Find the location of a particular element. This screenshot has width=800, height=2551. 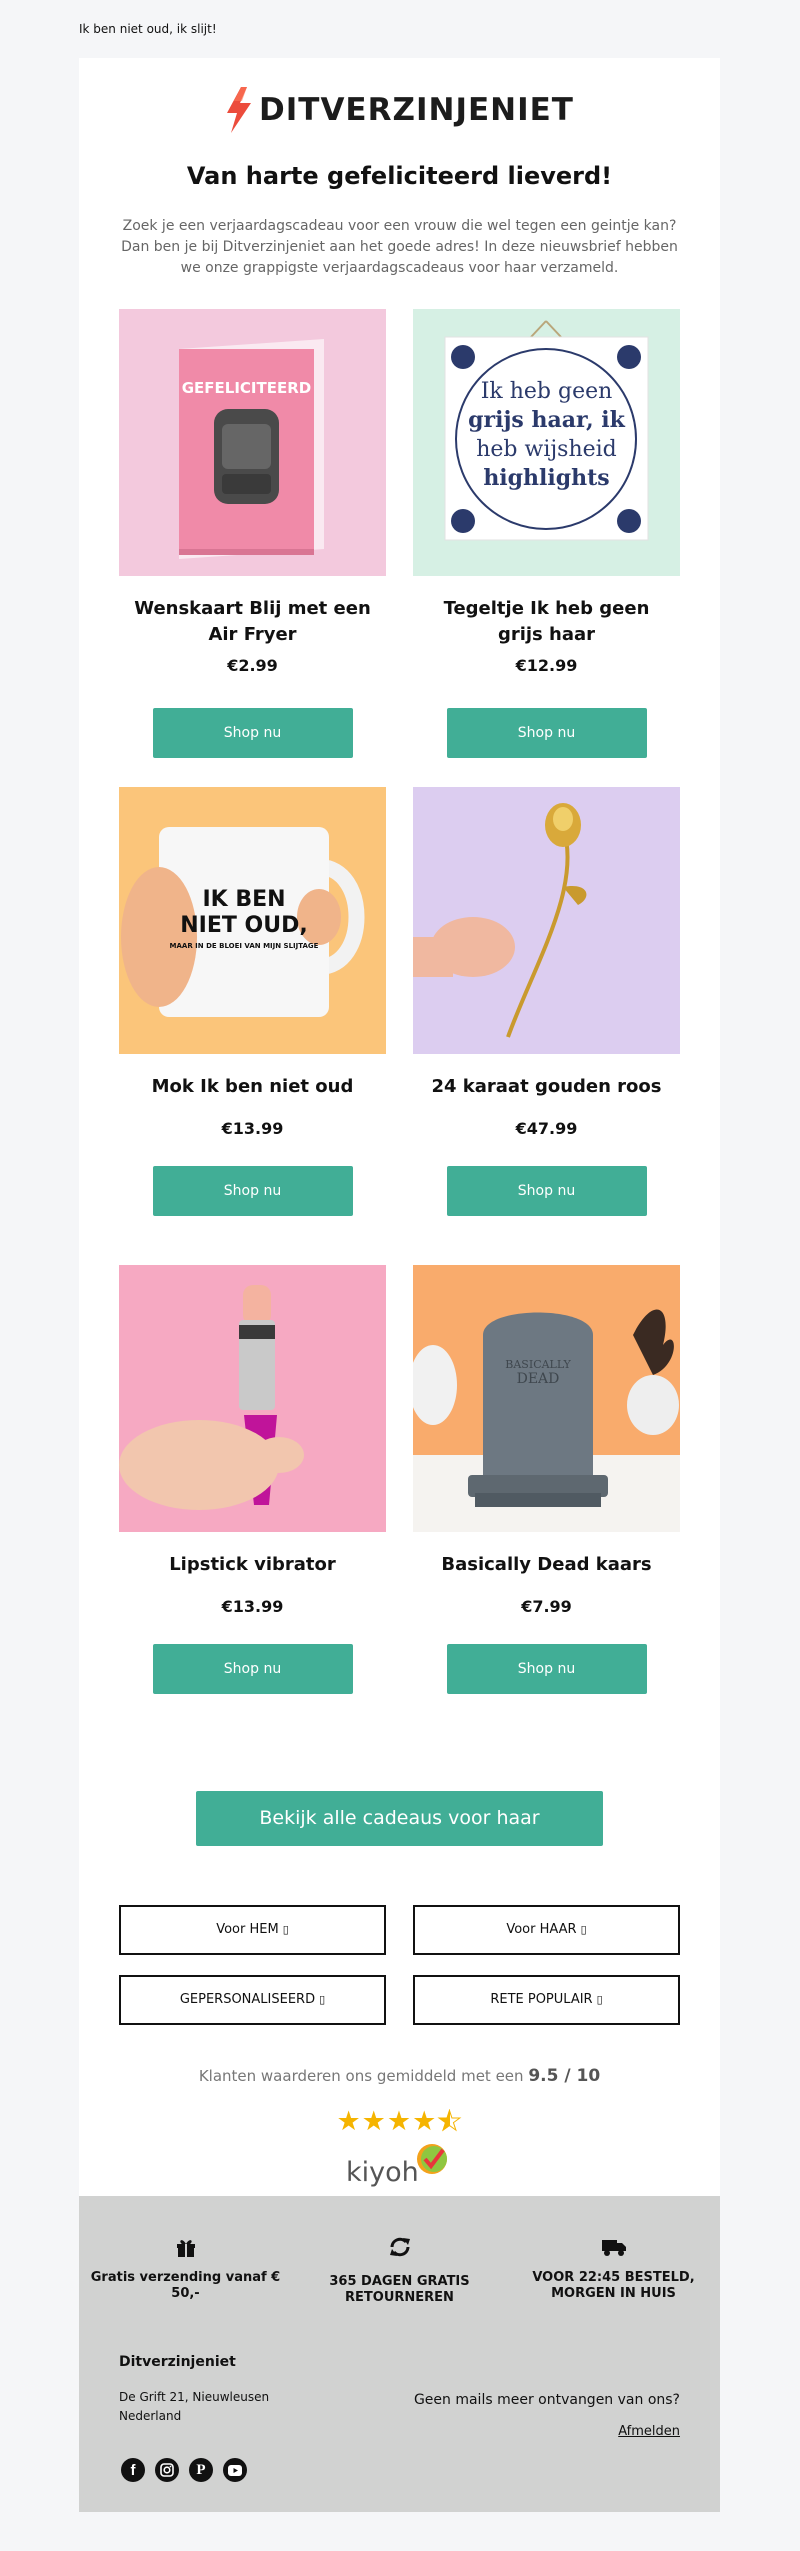

brand-logo: DITVERZINJENIET is located at coordinates (399, 110).